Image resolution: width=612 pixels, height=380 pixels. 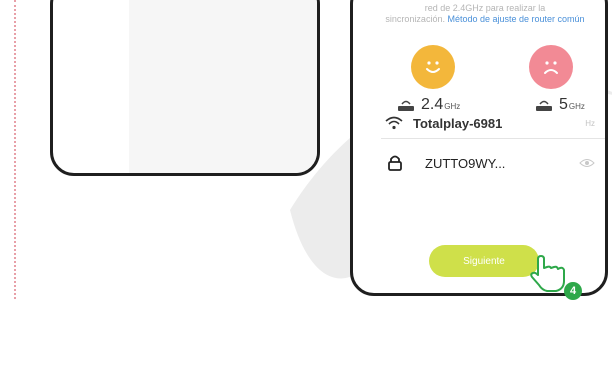 What do you see at coordinates (433, 67) in the screenshot?
I see `happy-face-icon` at bounding box center [433, 67].